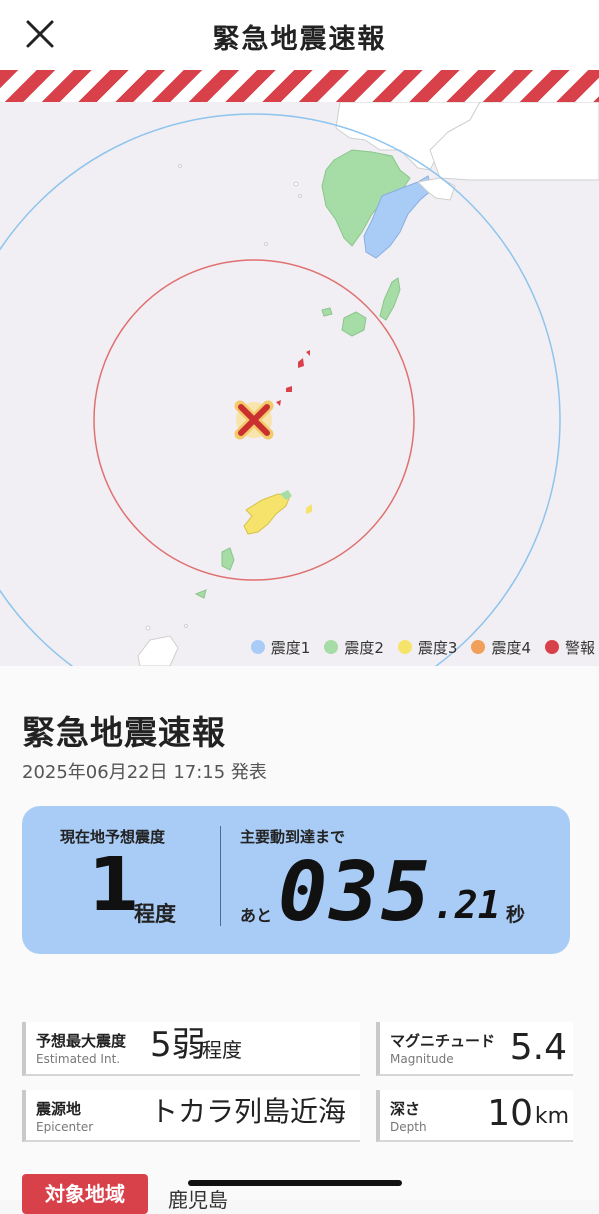  I want to click on epicenter-sub: Epicenter, so click(65, 1127).